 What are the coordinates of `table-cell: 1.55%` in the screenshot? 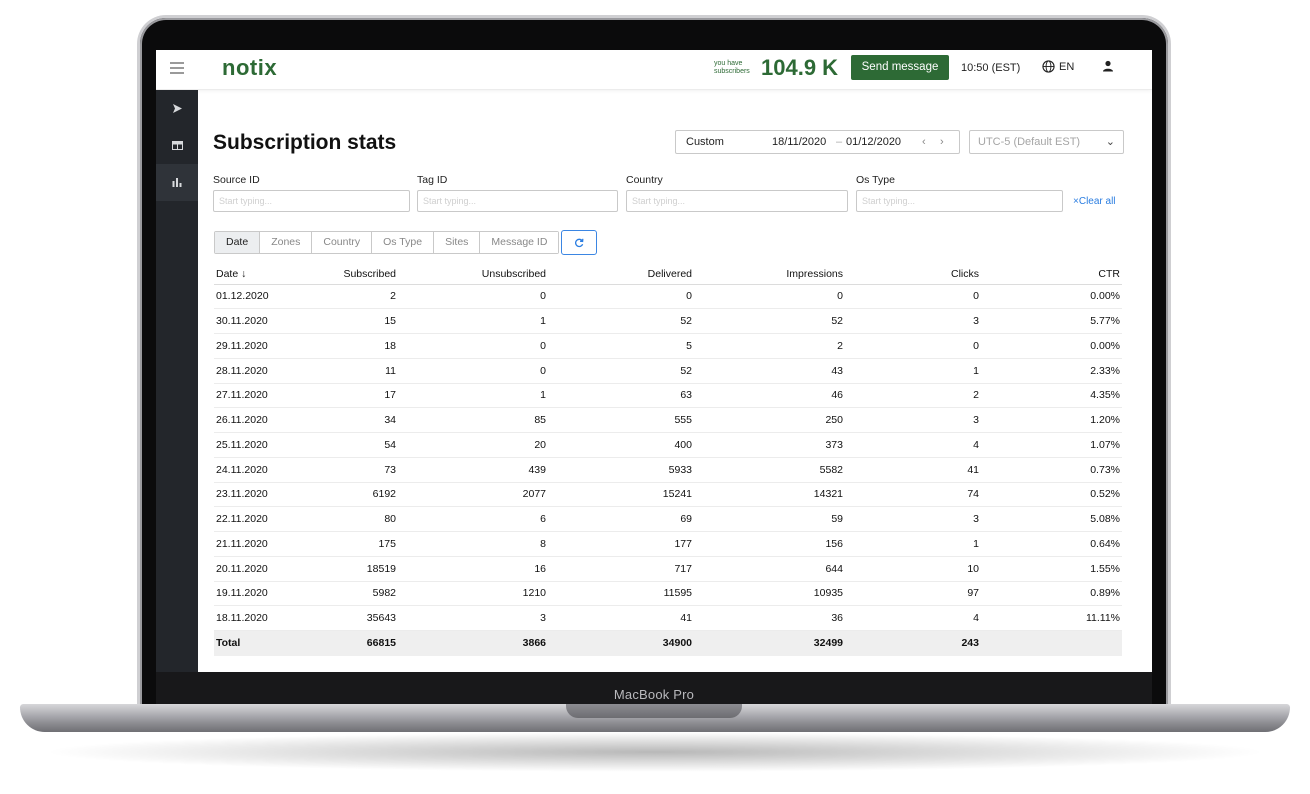 It's located at (1051, 569).